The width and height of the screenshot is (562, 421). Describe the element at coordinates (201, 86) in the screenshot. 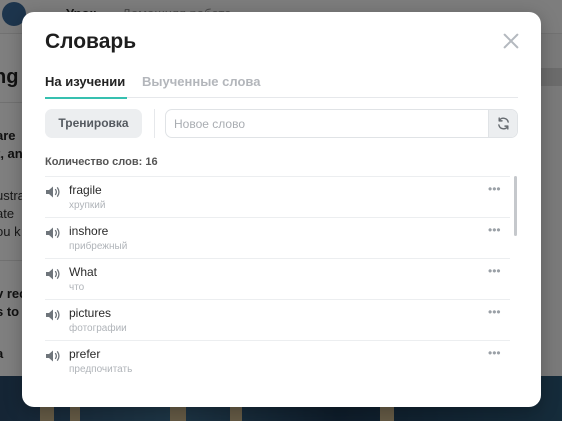

I see `tab-learned-words: Выученные слова` at that location.